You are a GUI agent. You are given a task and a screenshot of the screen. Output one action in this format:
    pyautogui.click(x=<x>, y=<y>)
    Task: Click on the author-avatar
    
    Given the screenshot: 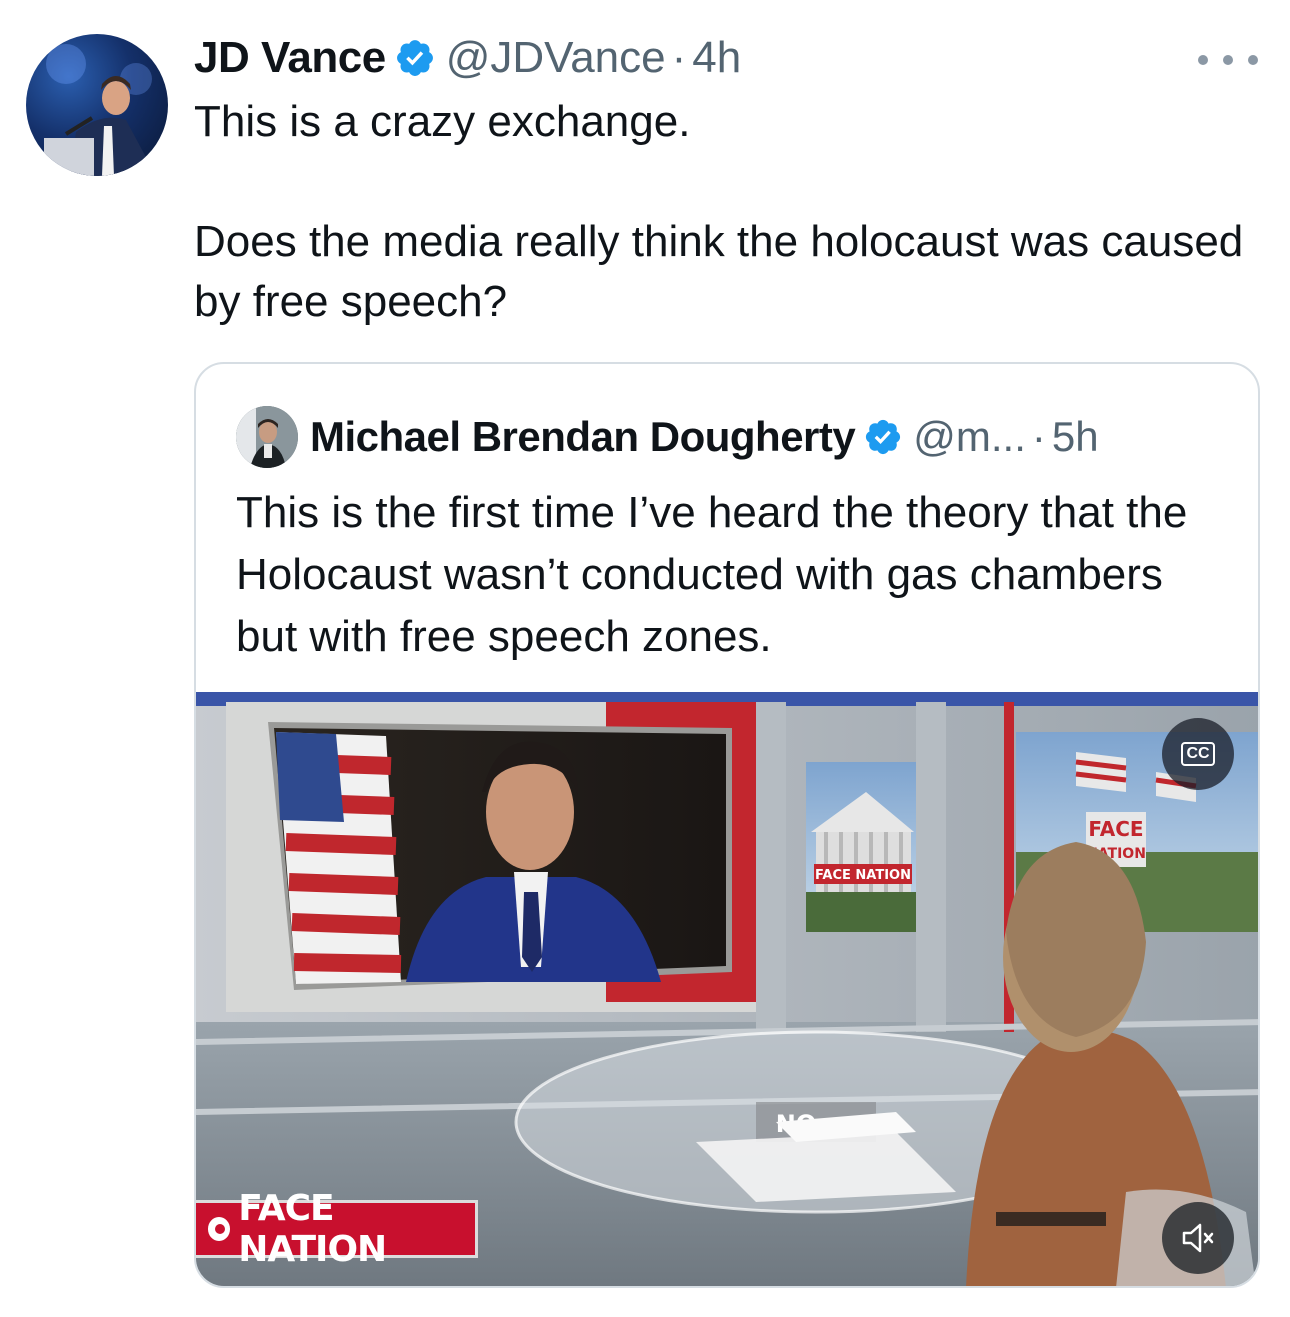 What is the action you would take?
    pyautogui.click(x=97, y=105)
    